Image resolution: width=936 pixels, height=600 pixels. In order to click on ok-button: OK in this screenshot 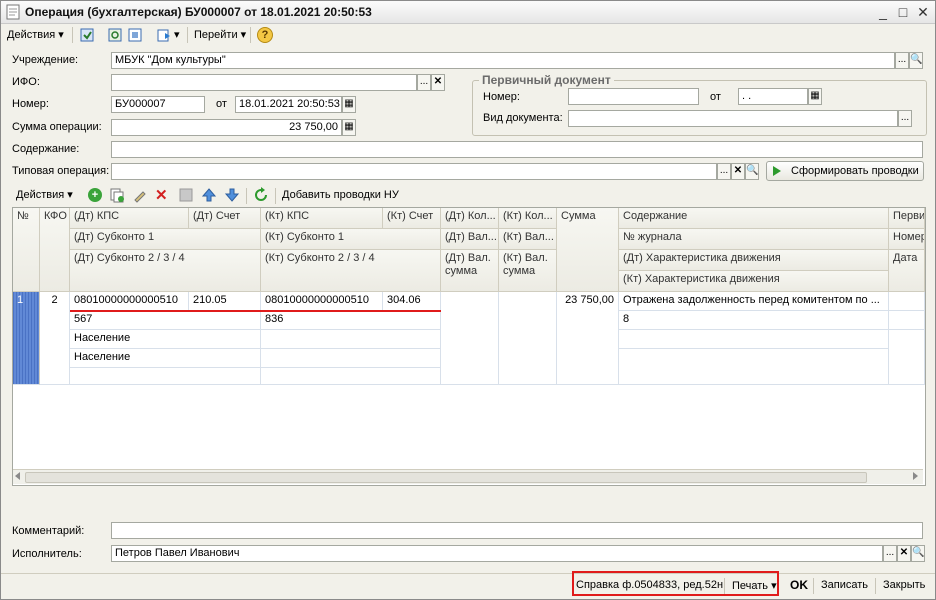, I will do `click(799, 585)`.